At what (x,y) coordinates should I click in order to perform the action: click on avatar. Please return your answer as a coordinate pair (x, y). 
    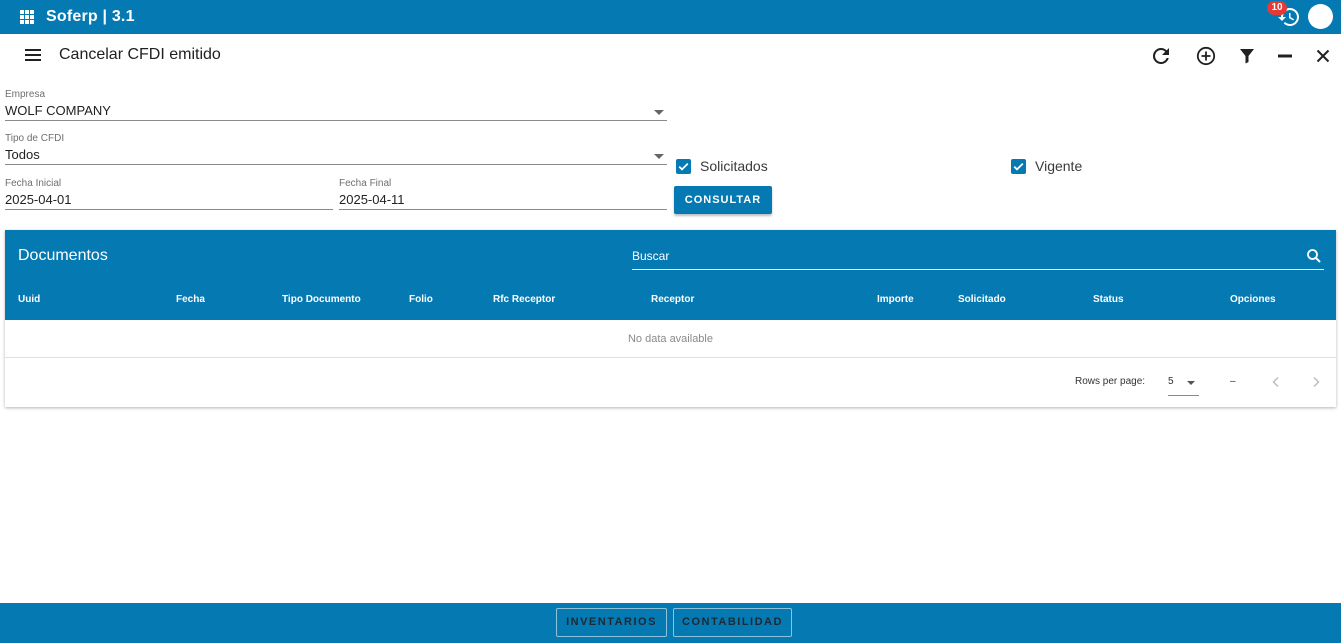
    Looking at the image, I should click on (1320, 16).